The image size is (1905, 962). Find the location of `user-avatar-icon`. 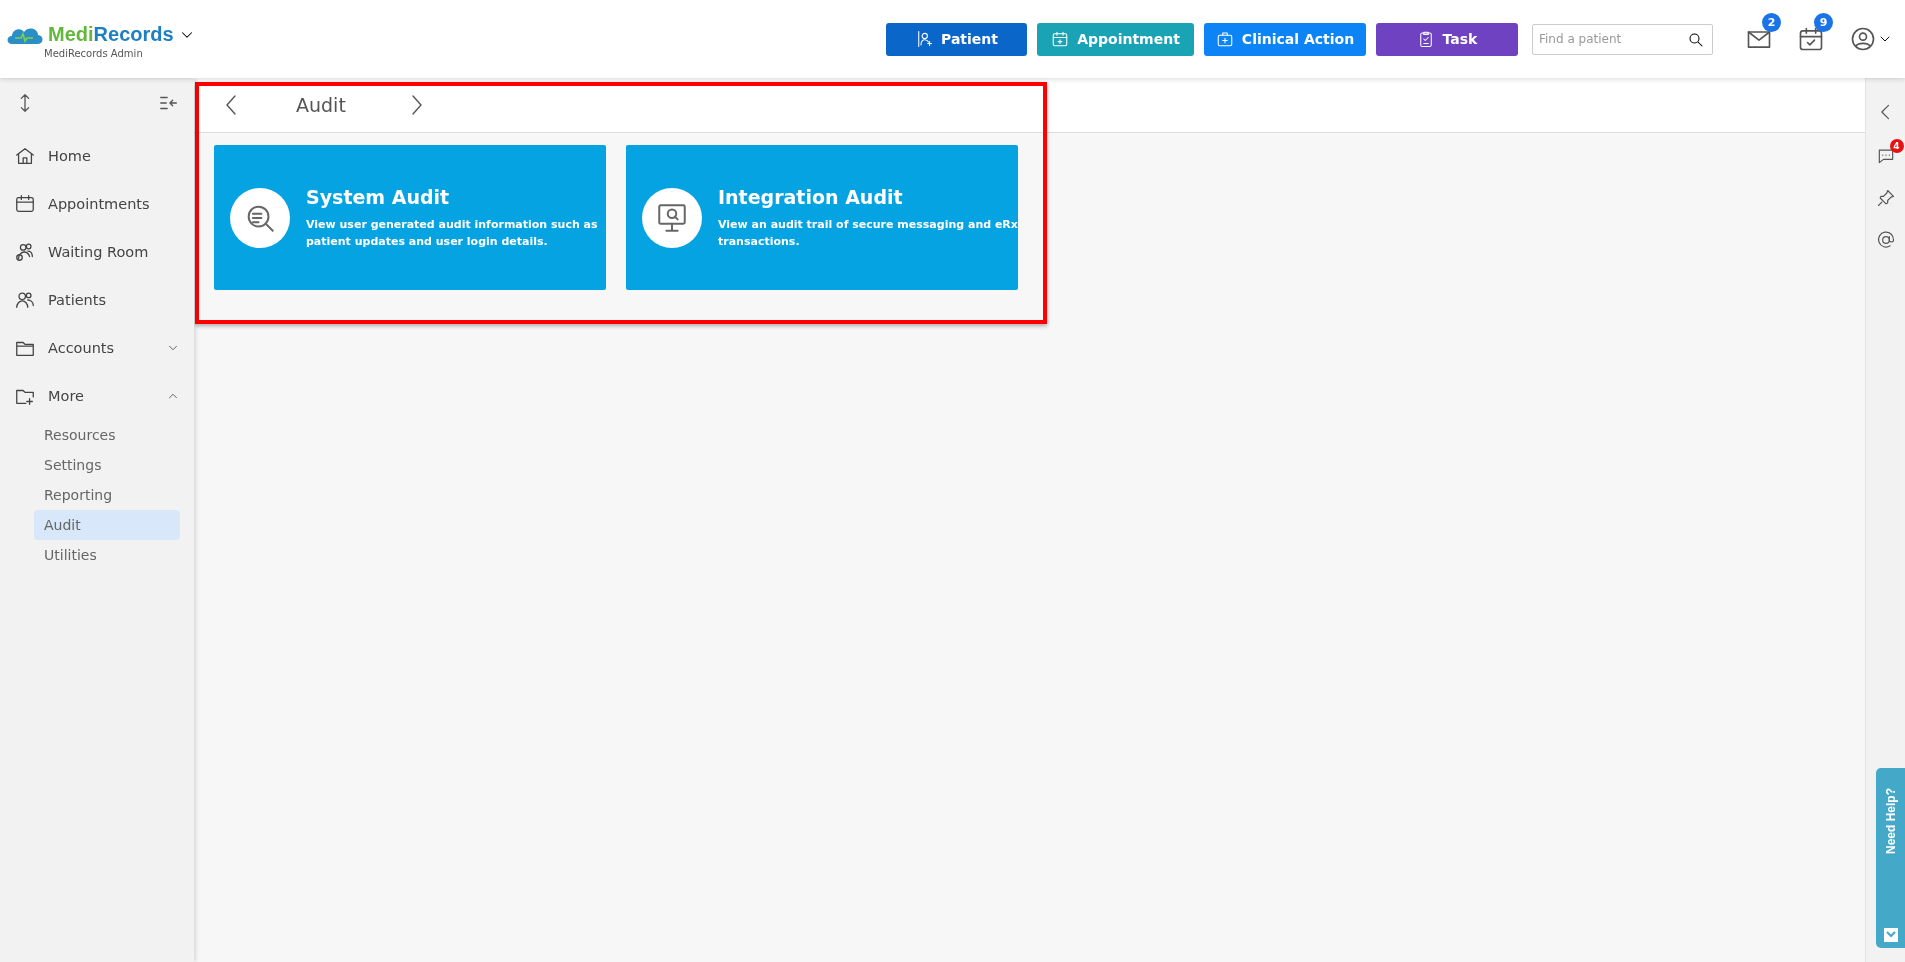

user-avatar-icon is located at coordinates (1863, 39).